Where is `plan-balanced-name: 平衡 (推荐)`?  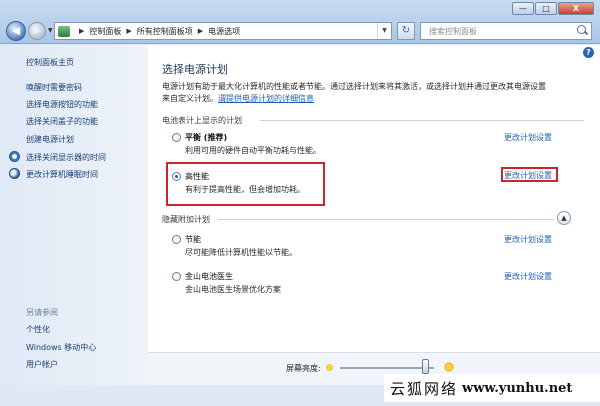 plan-balanced-name: 平衡 (推荐) is located at coordinates (206, 137).